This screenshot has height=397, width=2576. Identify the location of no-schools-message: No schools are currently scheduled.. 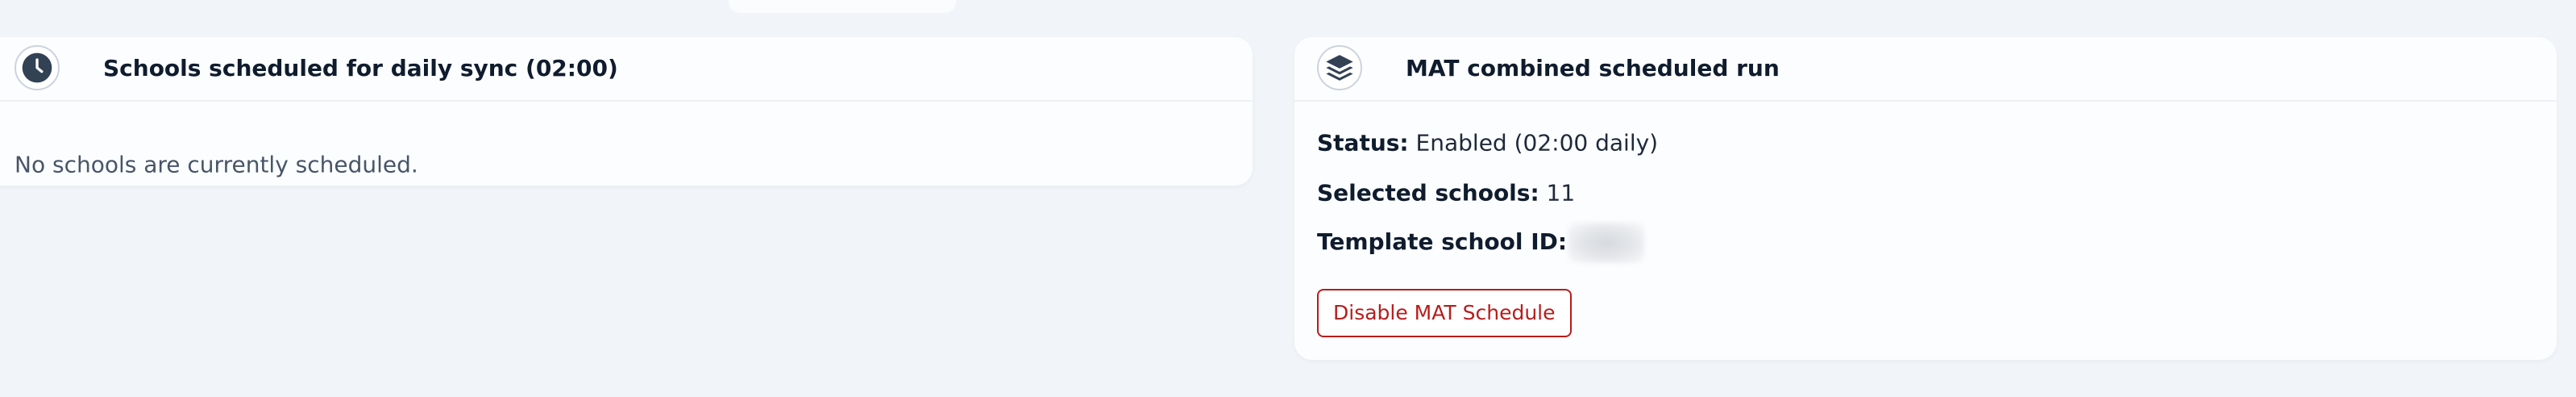
(216, 164).